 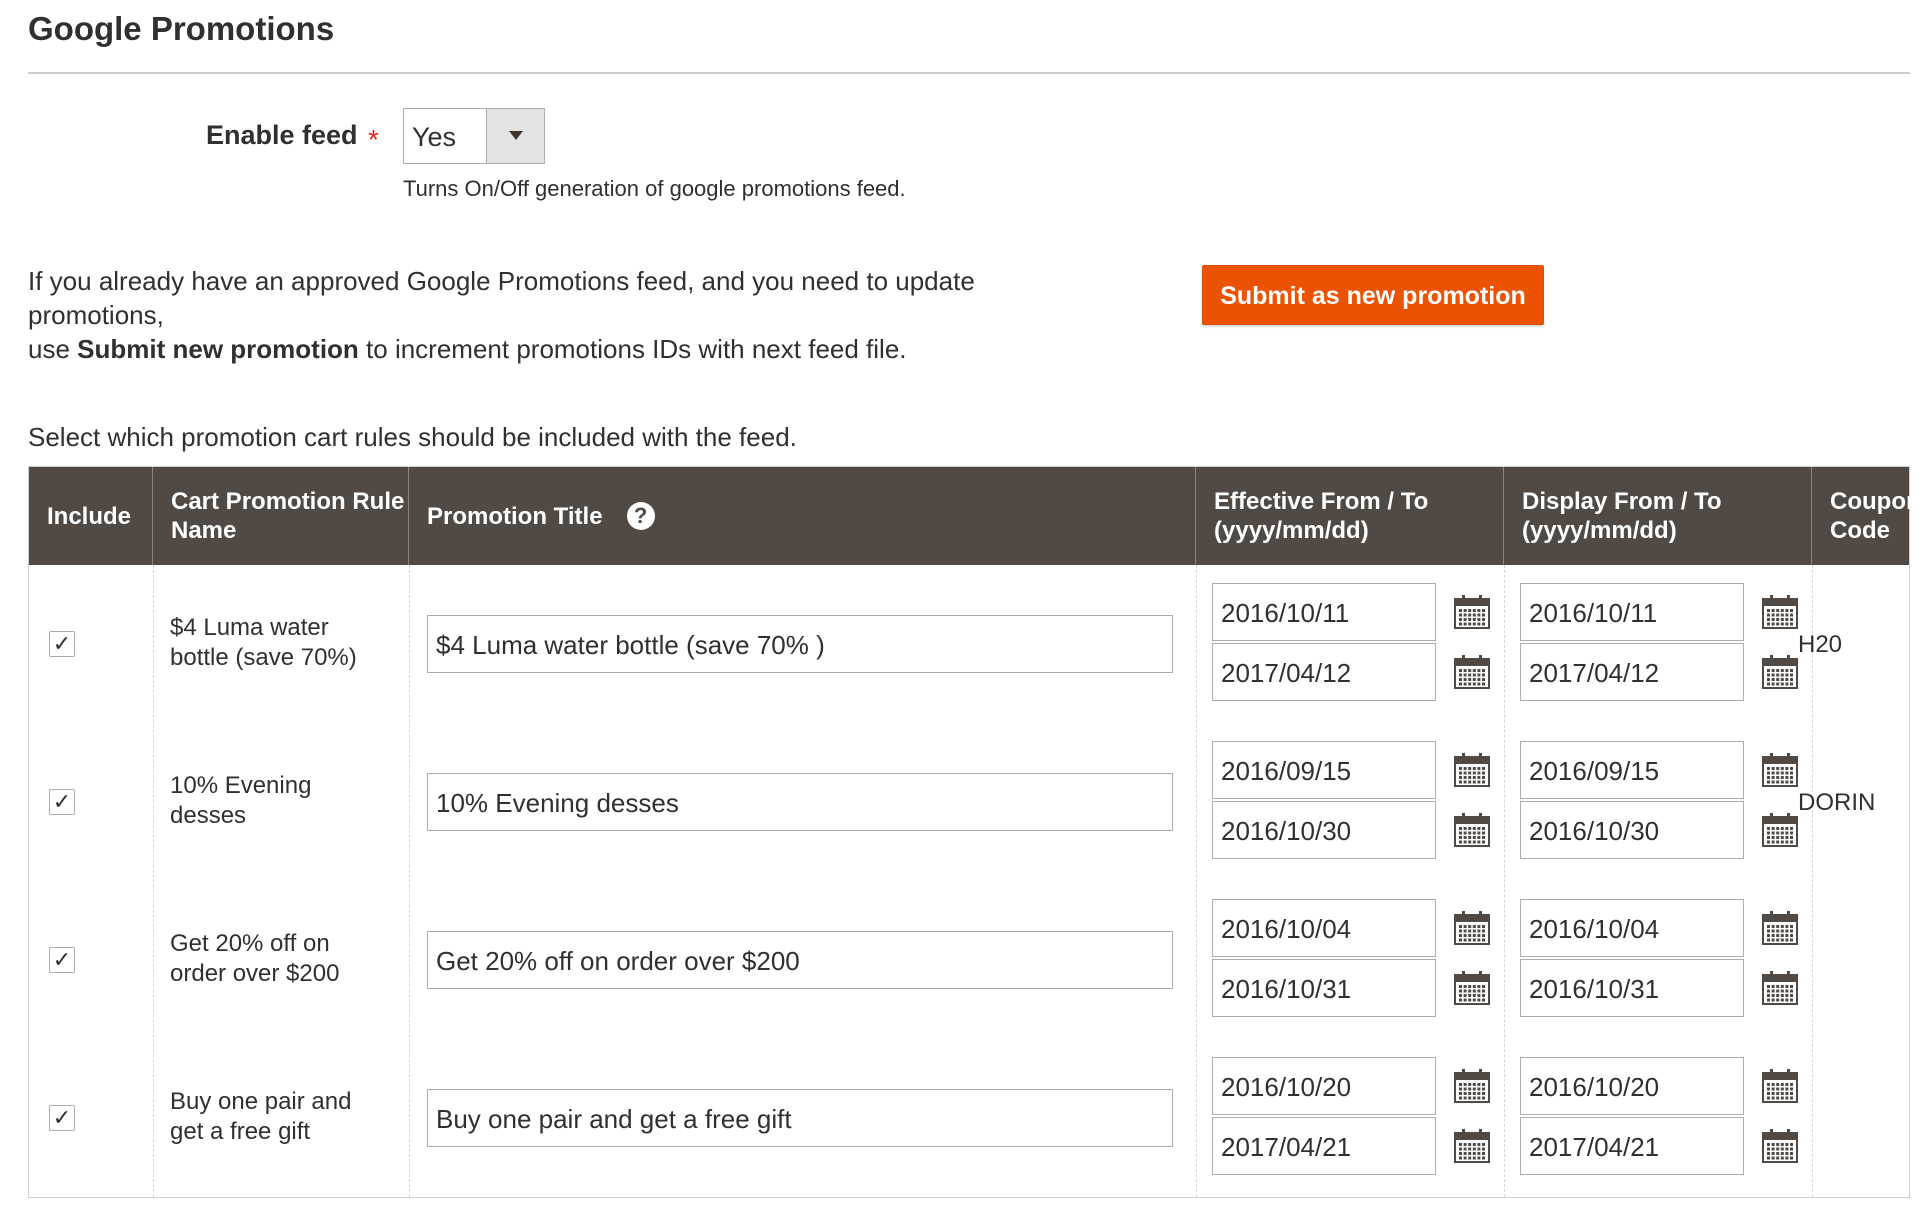 What do you see at coordinates (1632, 612) in the screenshot?
I see `display-from-input: 2016/10/11` at bounding box center [1632, 612].